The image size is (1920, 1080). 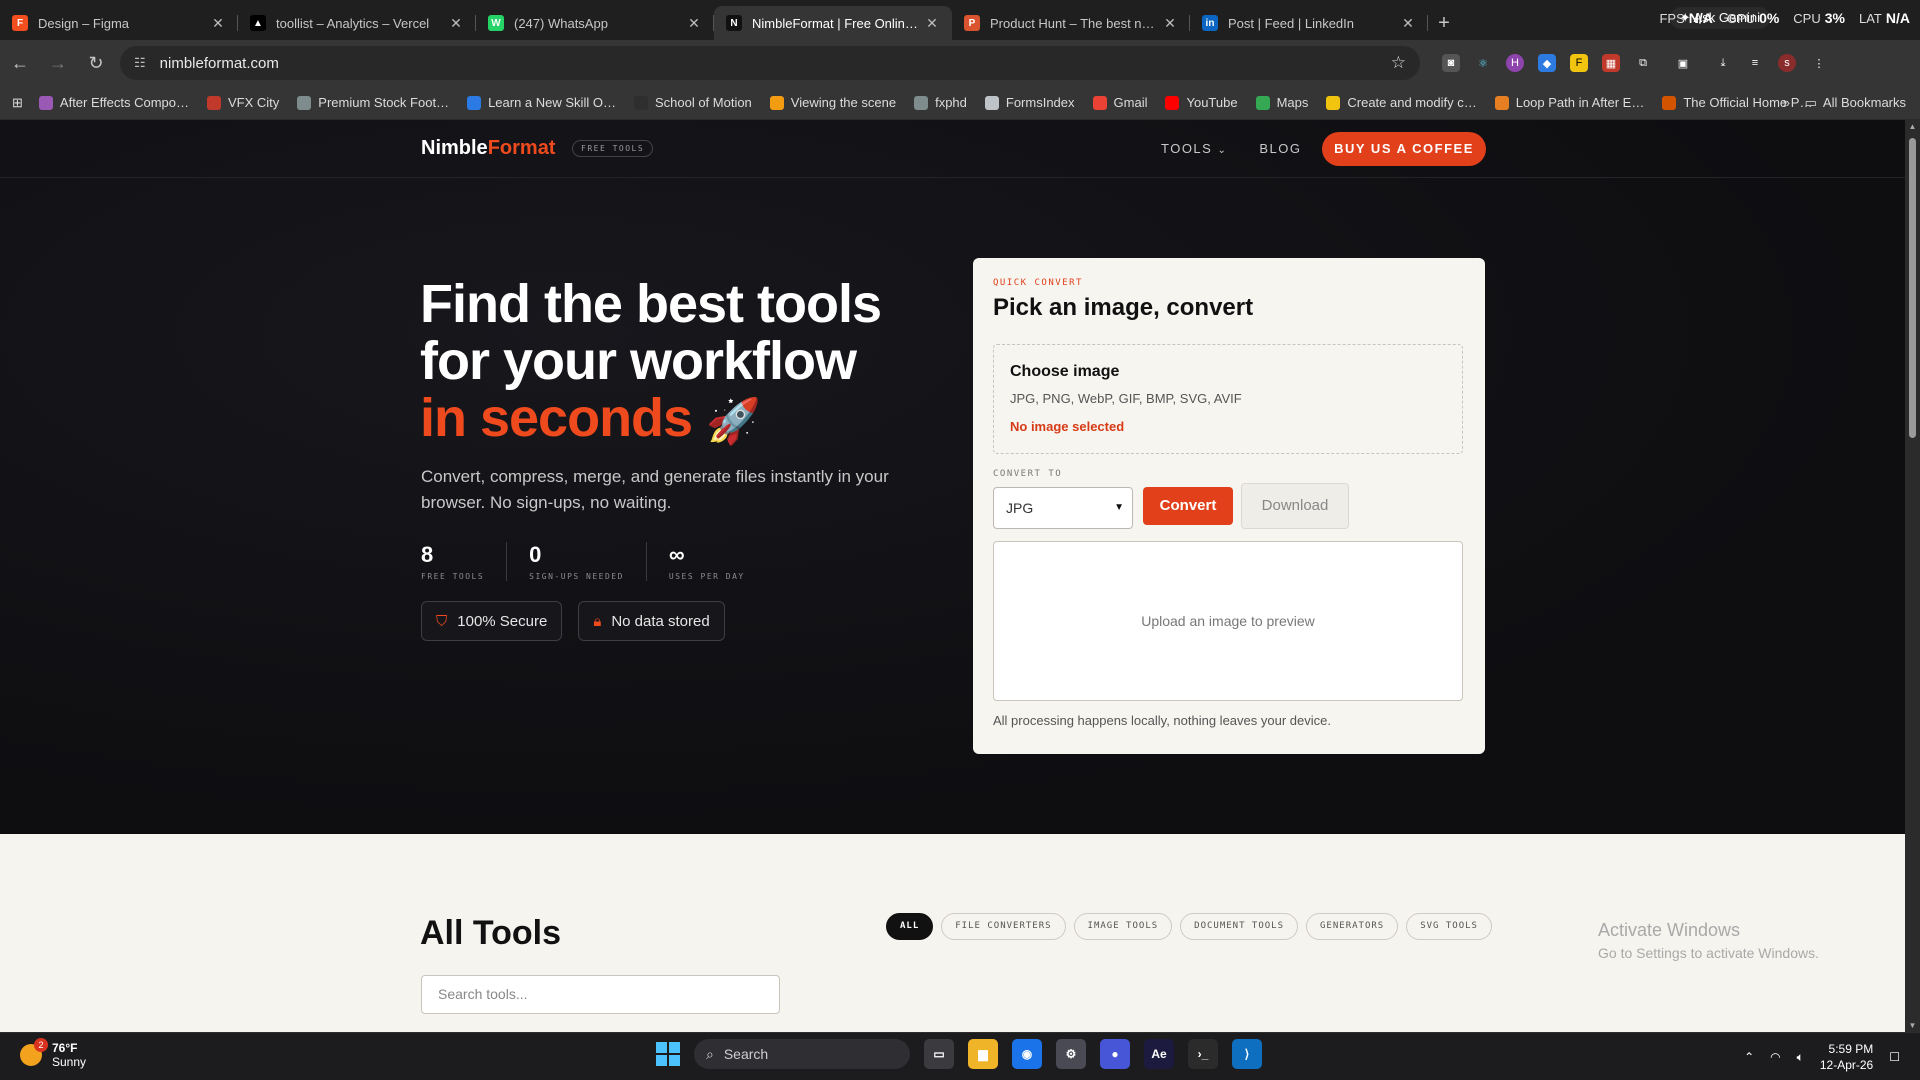 I want to click on react-extension-icon: ⚛, so click(x=1483, y=63).